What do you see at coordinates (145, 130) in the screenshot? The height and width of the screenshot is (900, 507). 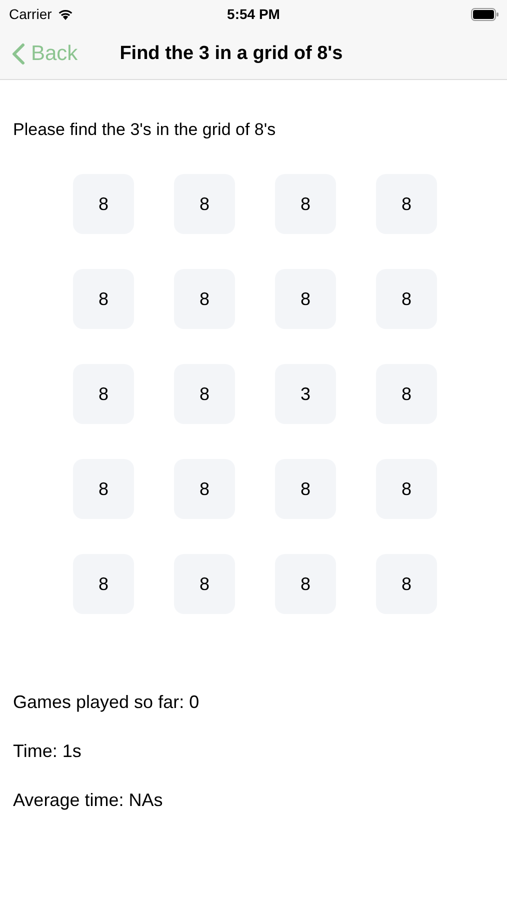 I see `instruction-text: Please find the 3's in the grid of 8's` at bounding box center [145, 130].